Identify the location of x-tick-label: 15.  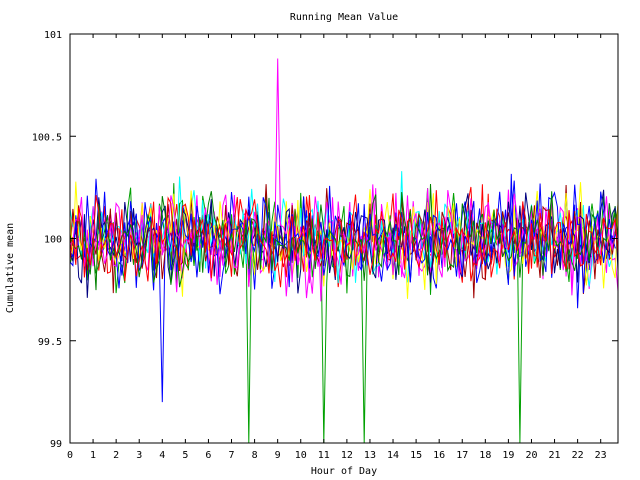
(416, 455).